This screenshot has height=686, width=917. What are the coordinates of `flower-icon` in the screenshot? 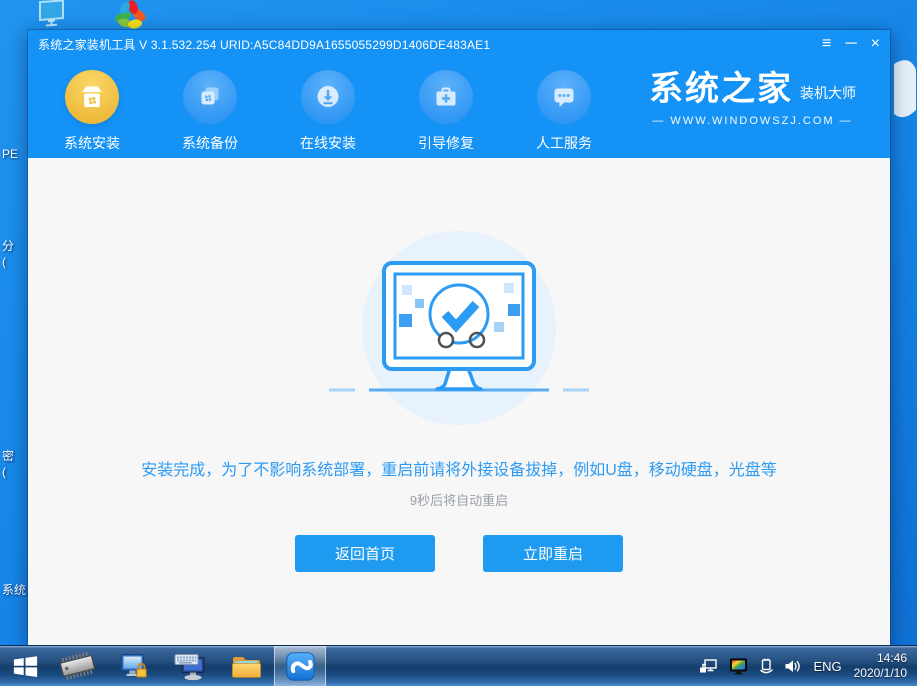 It's located at (130, 14).